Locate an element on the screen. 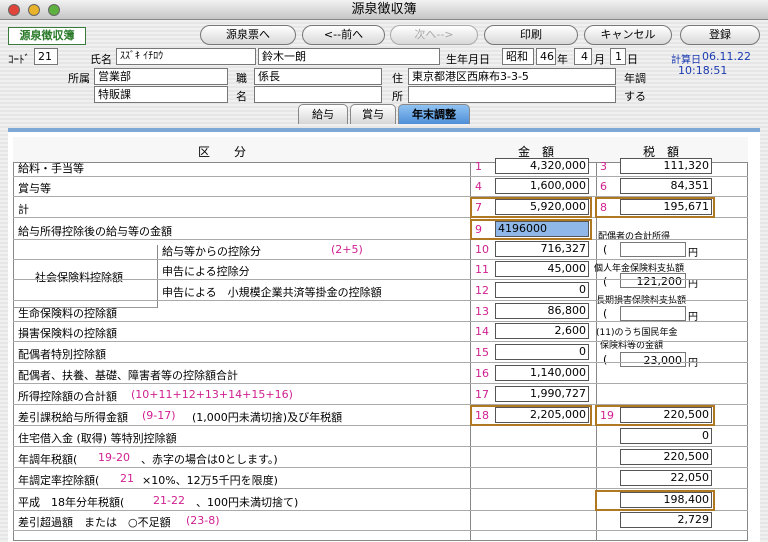  pension-open-paren: ( is located at coordinates (605, 281).